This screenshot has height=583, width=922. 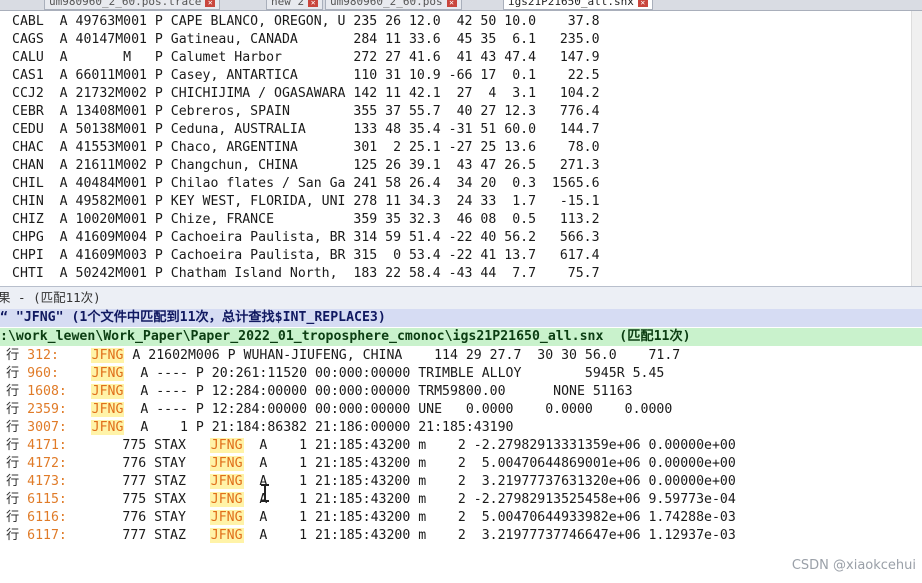 I want to click on result-line-number: 2359:, so click(x=51, y=409).